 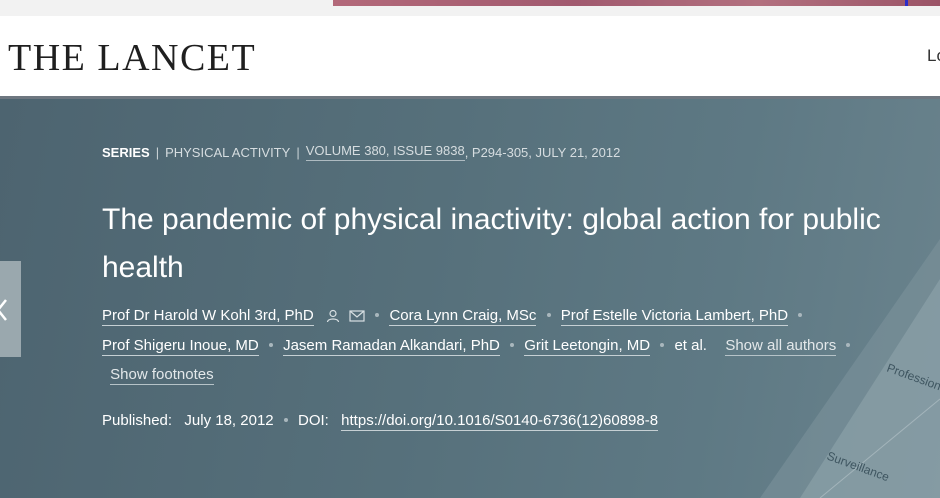 What do you see at coordinates (502, 375) in the screenshot?
I see `author-list-row-3: Show footnotes` at bounding box center [502, 375].